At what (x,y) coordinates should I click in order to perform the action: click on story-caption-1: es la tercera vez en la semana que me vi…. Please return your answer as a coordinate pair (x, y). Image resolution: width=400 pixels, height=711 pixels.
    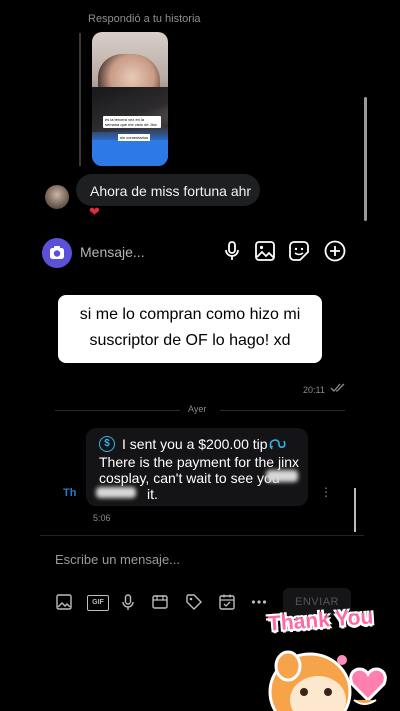
    Looking at the image, I should click on (132, 122).